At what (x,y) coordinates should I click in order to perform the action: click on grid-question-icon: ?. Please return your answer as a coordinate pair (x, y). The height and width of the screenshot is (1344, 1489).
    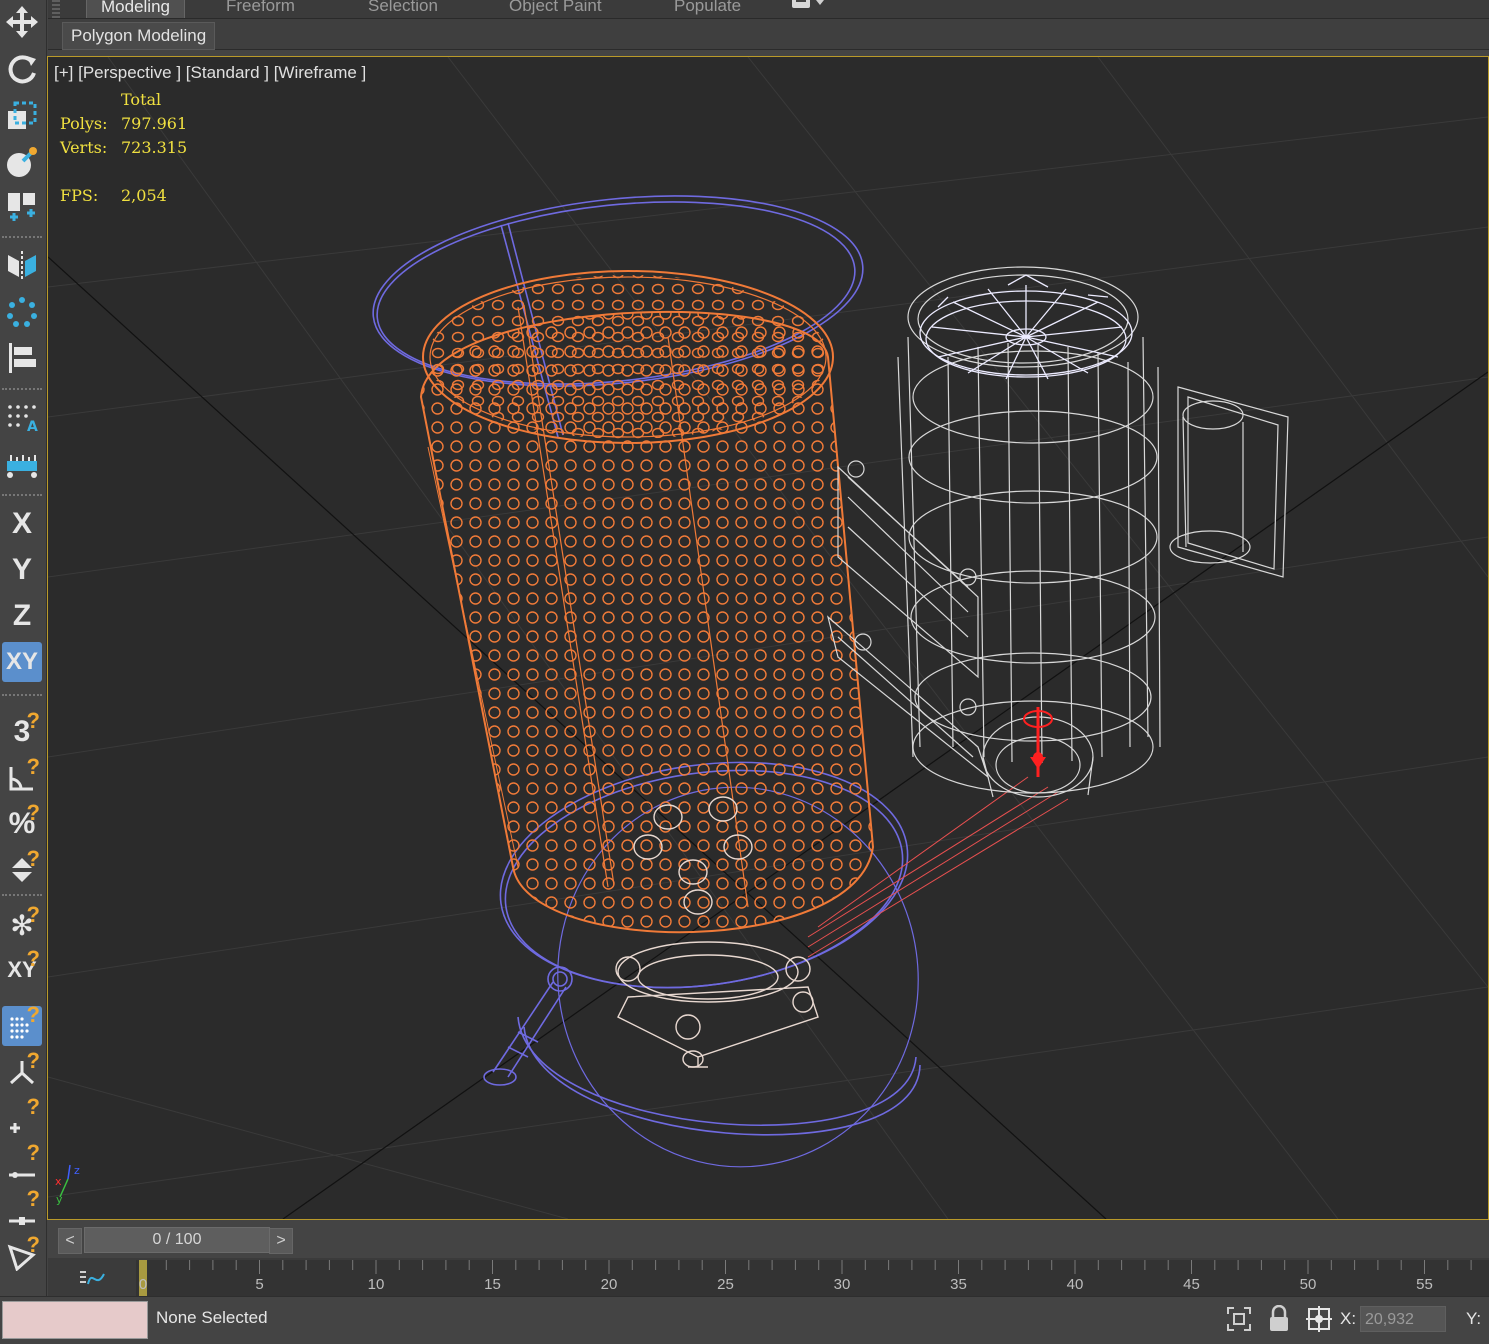
    Looking at the image, I should click on (33, 1014).